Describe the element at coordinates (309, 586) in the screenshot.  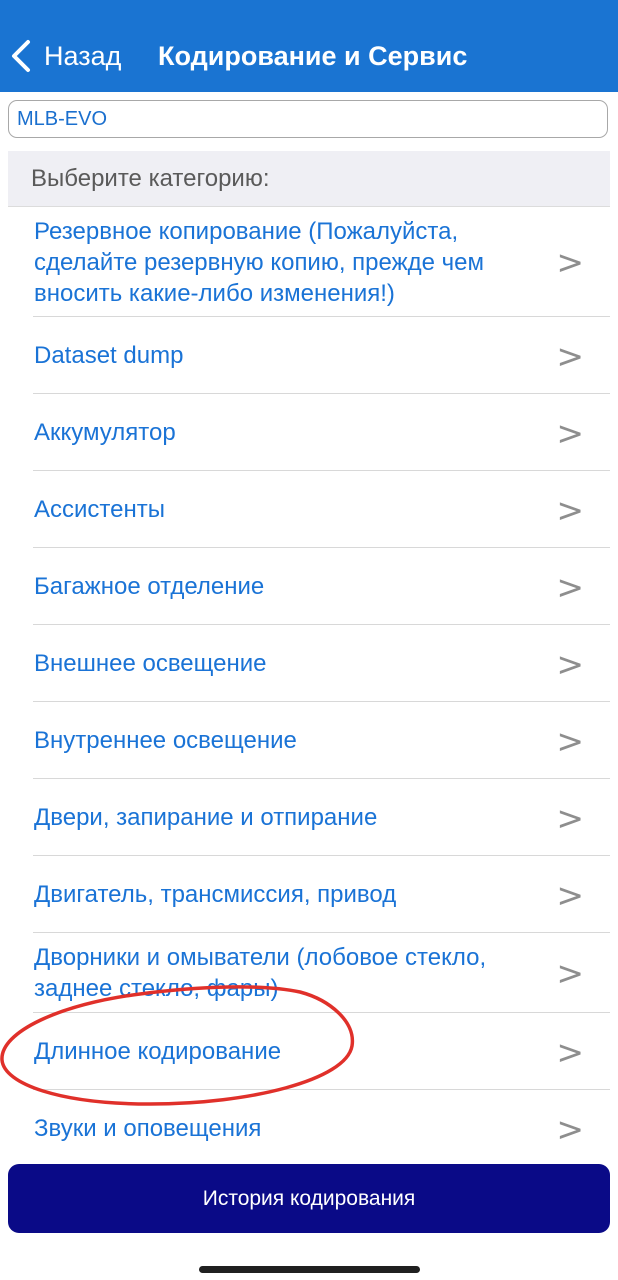
I see `category-item-trunk: Багажное отделение >` at that location.